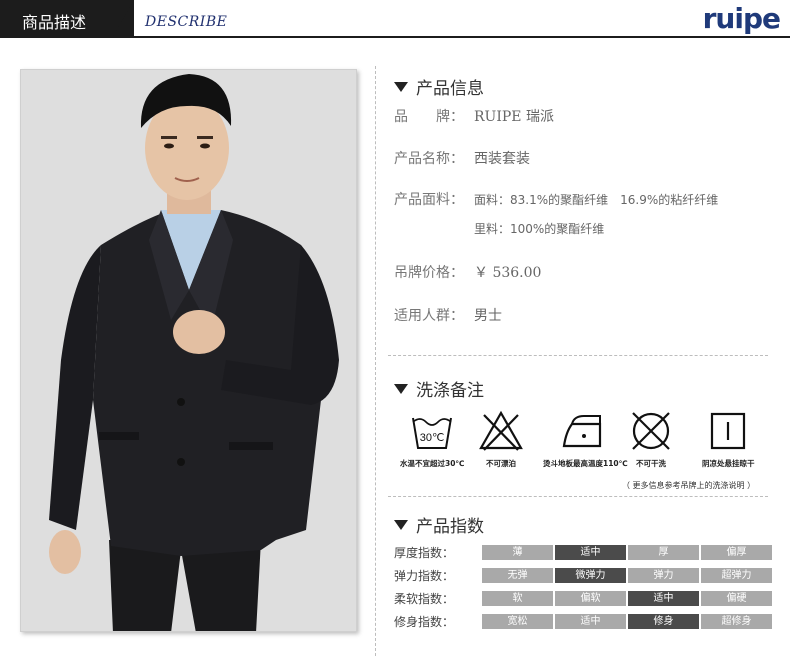  I want to click on care-caption: 水温不宜超过30℃, so click(432, 463).